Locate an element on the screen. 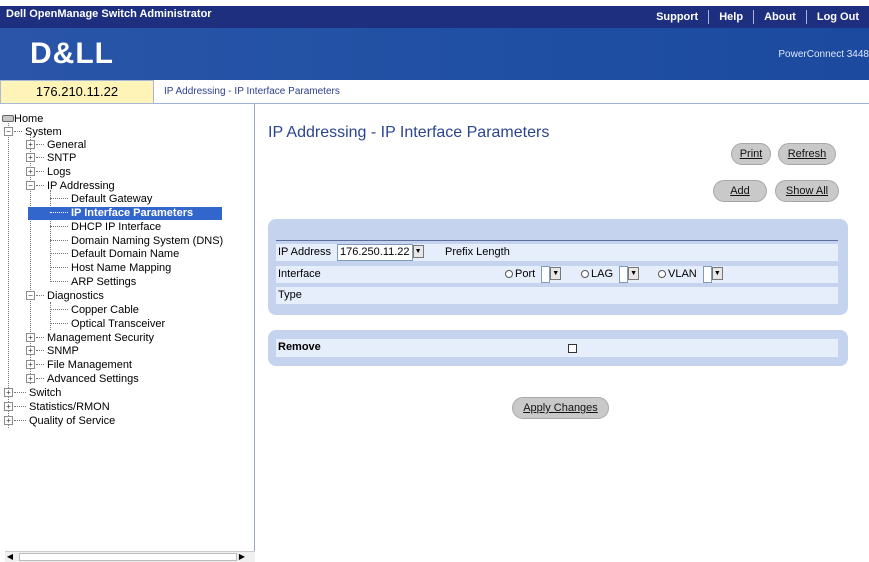 The height and width of the screenshot is (562, 869). tree-general: + General is located at coordinates (56, 145).